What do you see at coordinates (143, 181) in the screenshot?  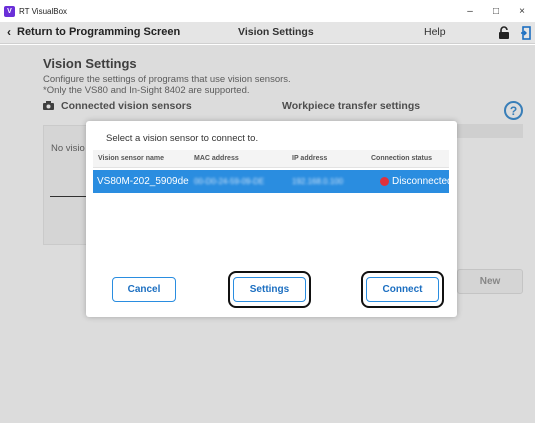 I see `sensor-name-cell: VS80M-202_5909de` at bounding box center [143, 181].